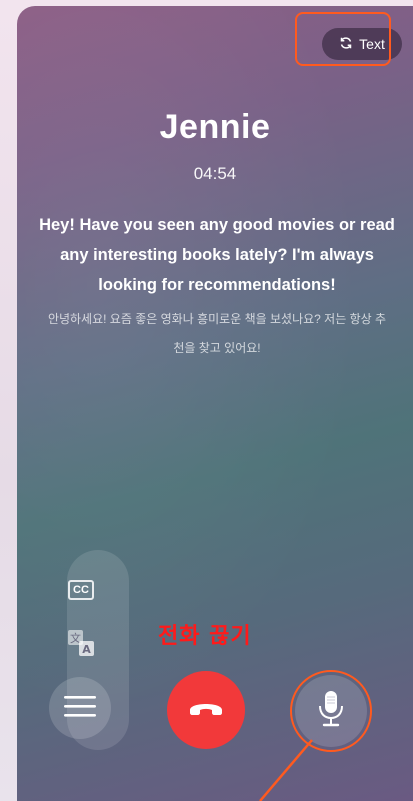 The height and width of the screenshot is (801, 413). I want to click on microphone-icon, so click(331, 711).